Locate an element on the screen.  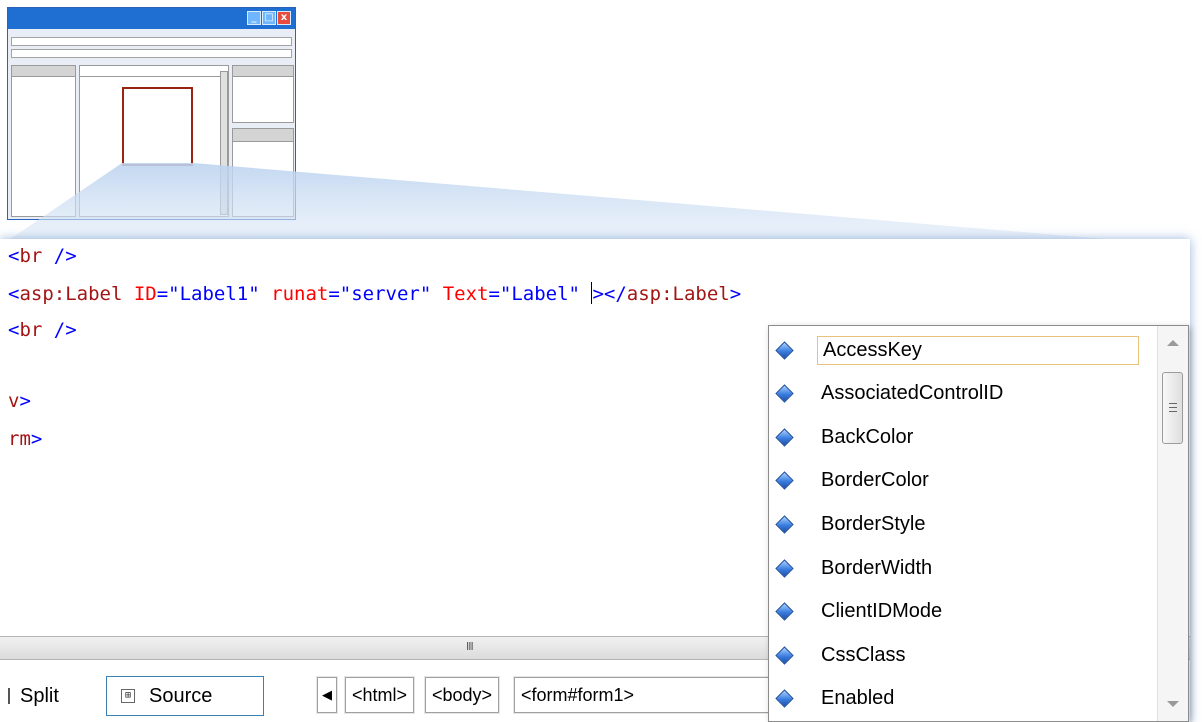
completion-item: ClientIDMode is located at coordinates (860, 612).